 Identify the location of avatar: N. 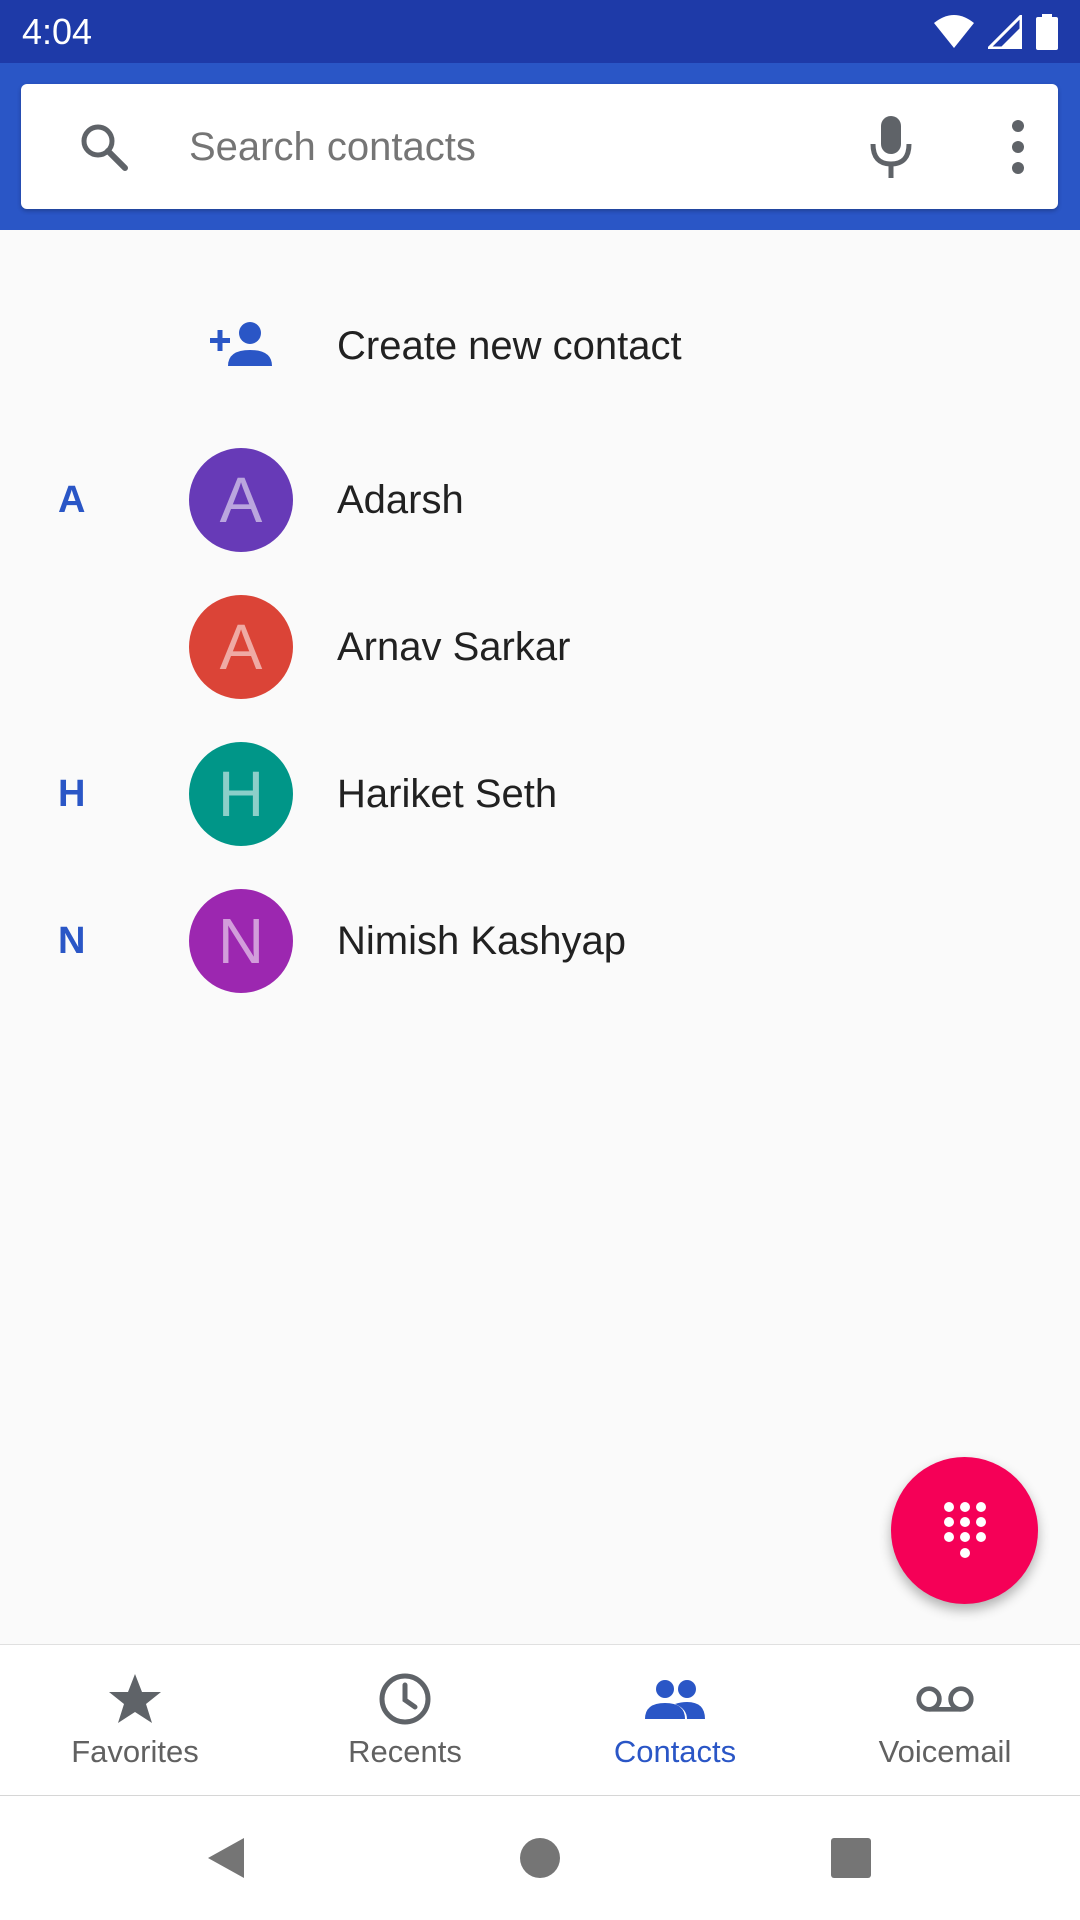
(241, 941).